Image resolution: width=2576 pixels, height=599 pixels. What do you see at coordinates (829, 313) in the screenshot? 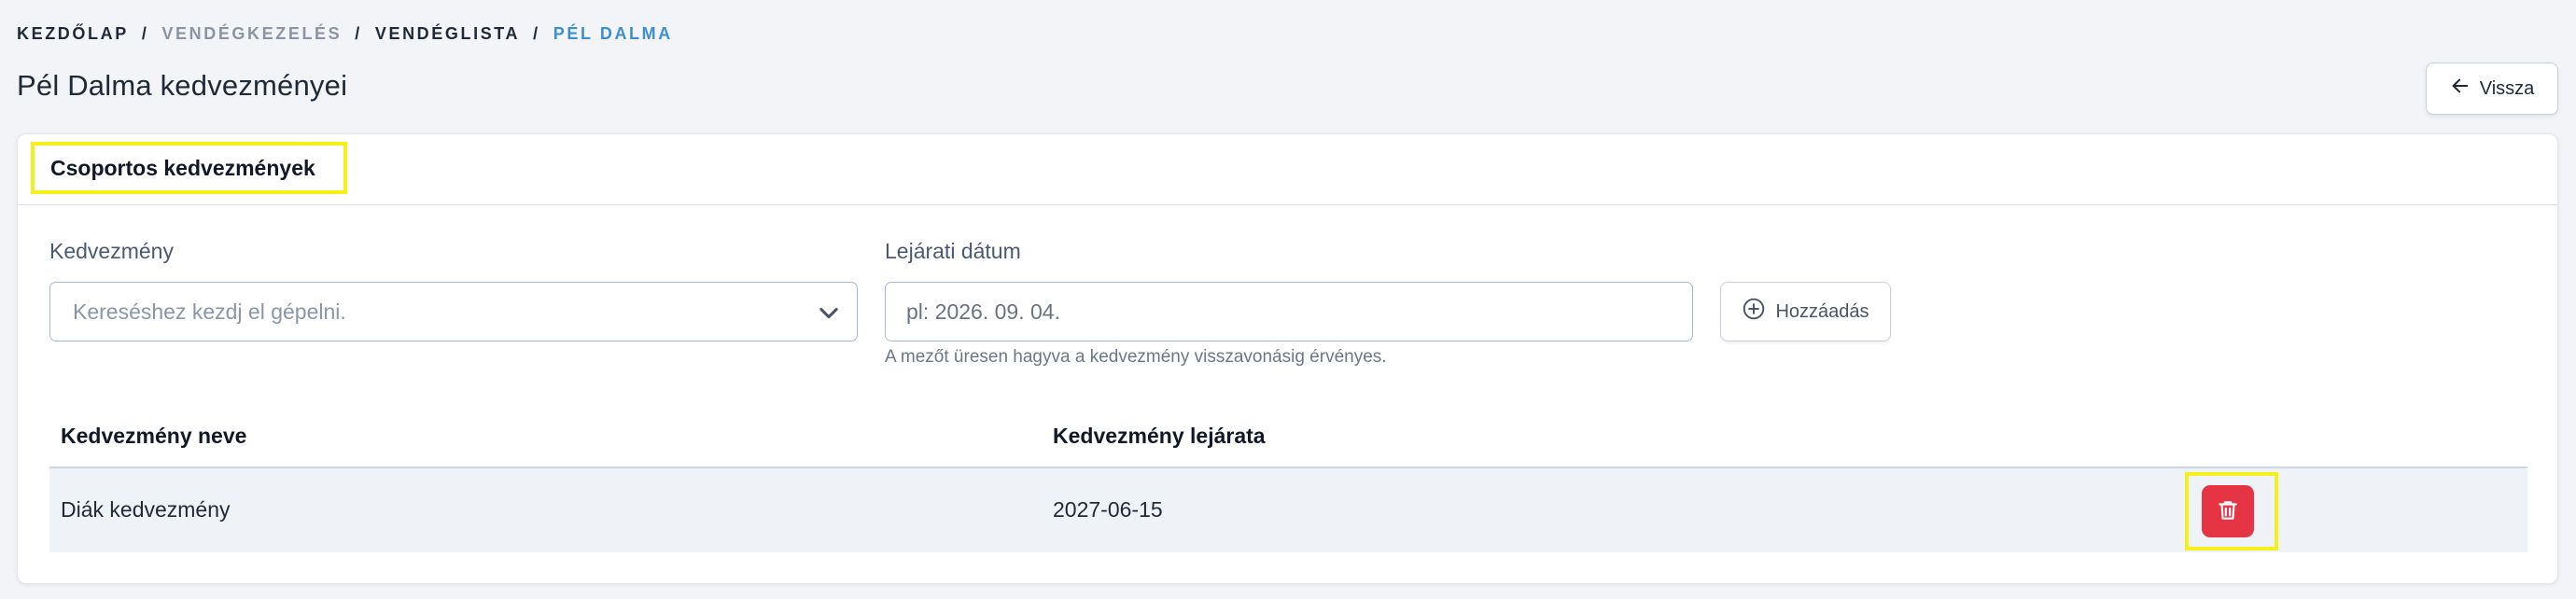
I see `chevron-down-icon` at bounding box center [829, 313].